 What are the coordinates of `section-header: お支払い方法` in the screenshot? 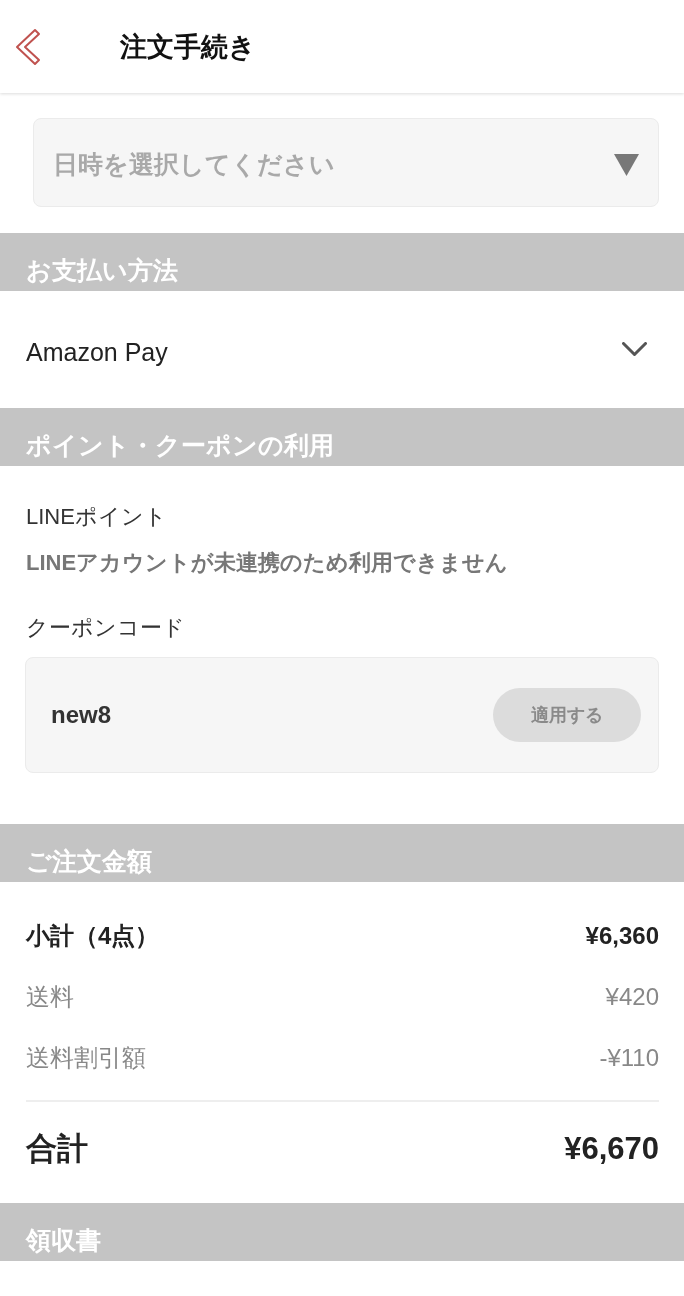 It's located at (342, 262).